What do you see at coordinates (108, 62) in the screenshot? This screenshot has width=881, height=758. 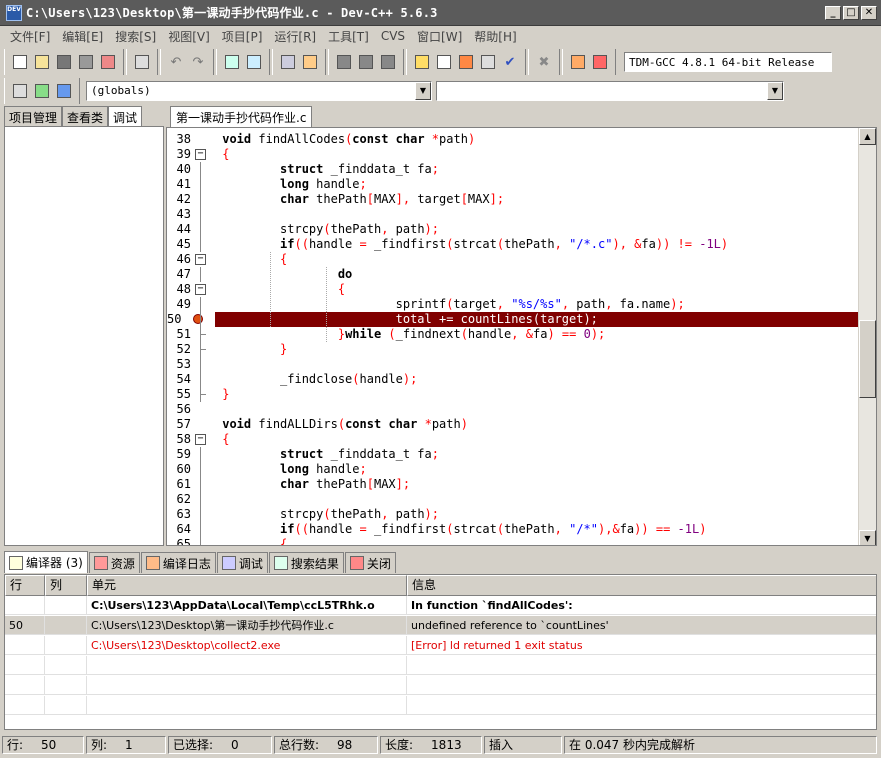 I see `close-file-button` at bounding box center [108, 62].